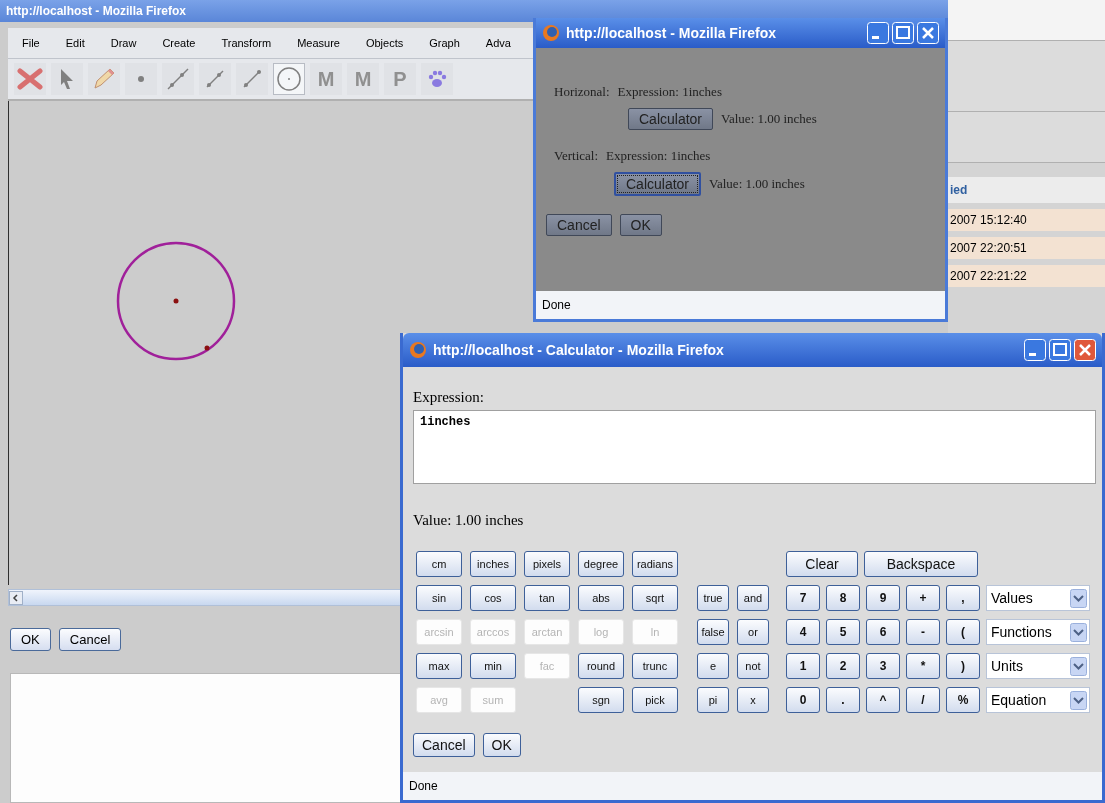 The image size is (1105, 803). I want to click on value-text: Value: 1.00 inches, so click(769, 119).